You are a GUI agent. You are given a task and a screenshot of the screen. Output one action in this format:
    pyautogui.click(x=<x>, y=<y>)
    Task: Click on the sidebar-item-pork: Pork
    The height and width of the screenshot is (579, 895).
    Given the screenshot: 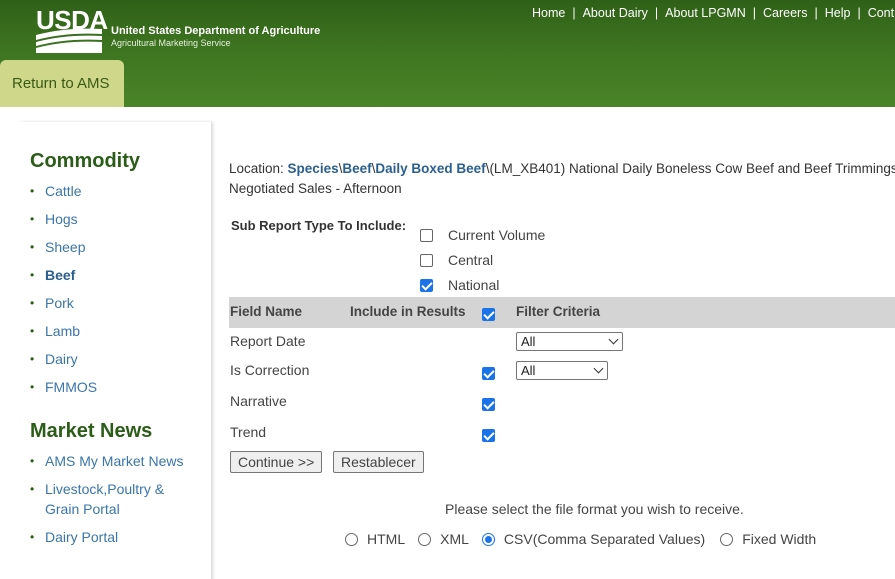 What is the action you would take?
    pyautogui.click(x=120, y=307)
    